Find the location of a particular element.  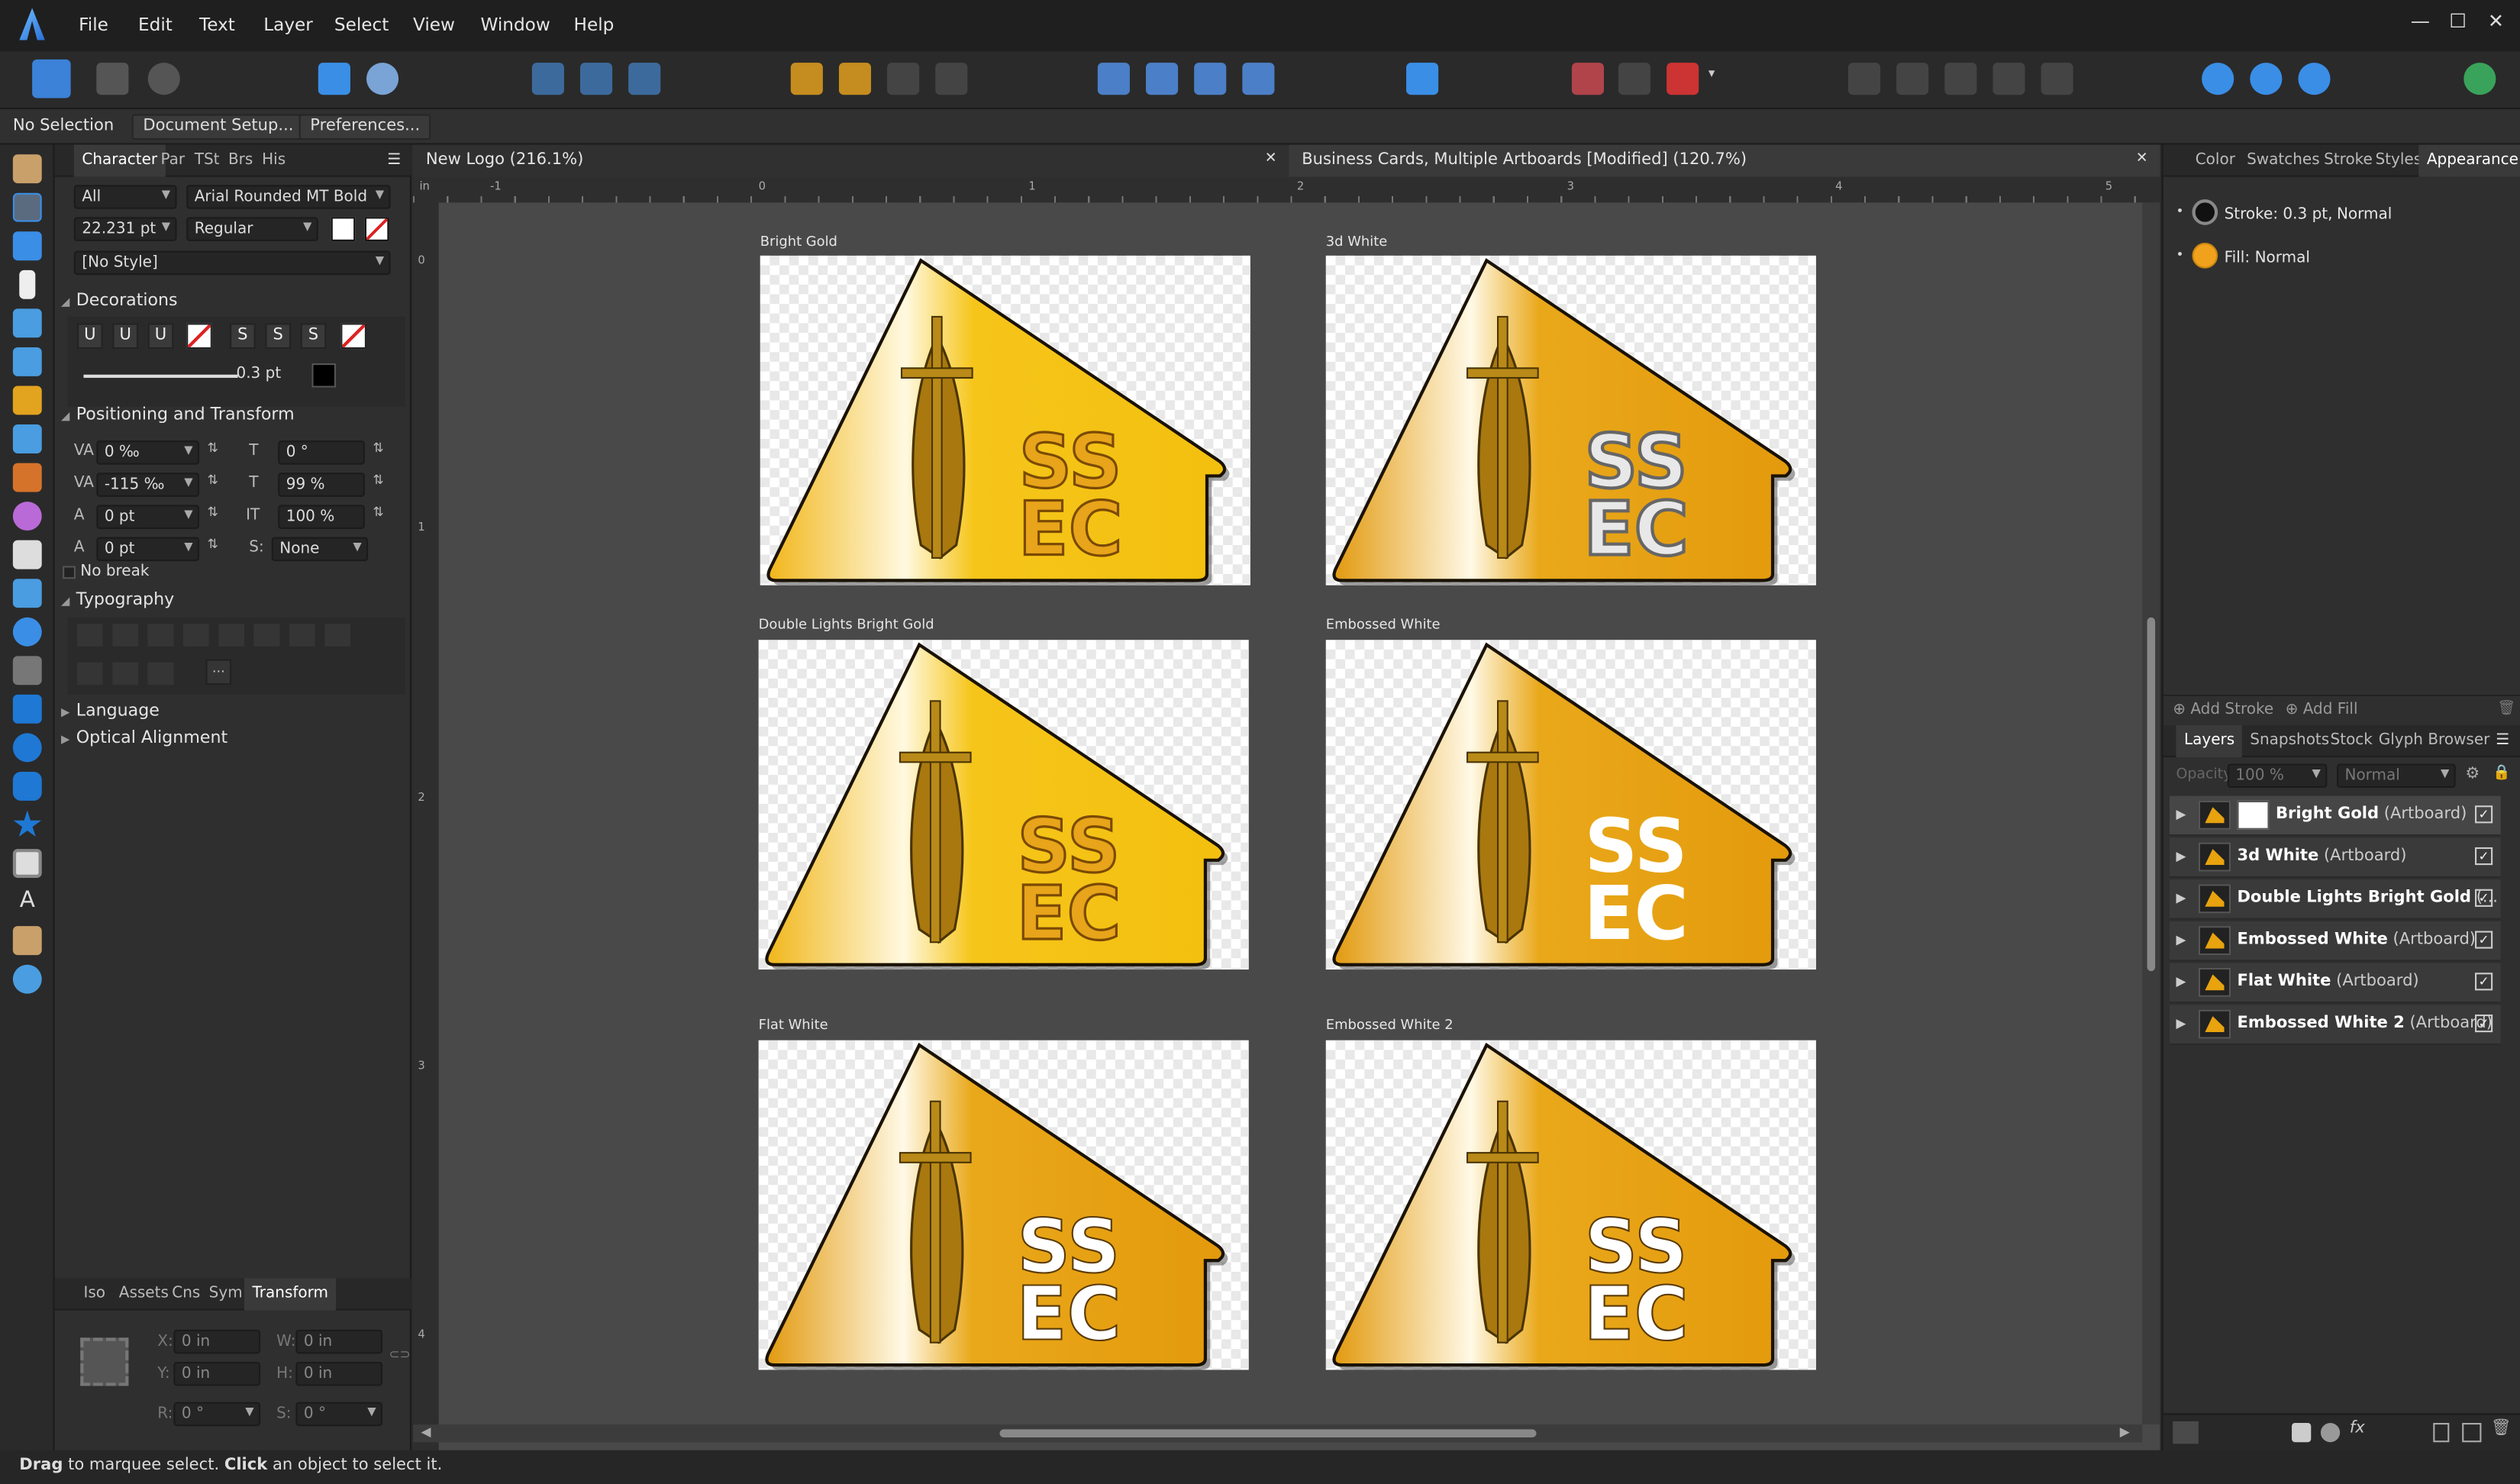

tab-brushes: Brs is located at coordinates (240, 160).